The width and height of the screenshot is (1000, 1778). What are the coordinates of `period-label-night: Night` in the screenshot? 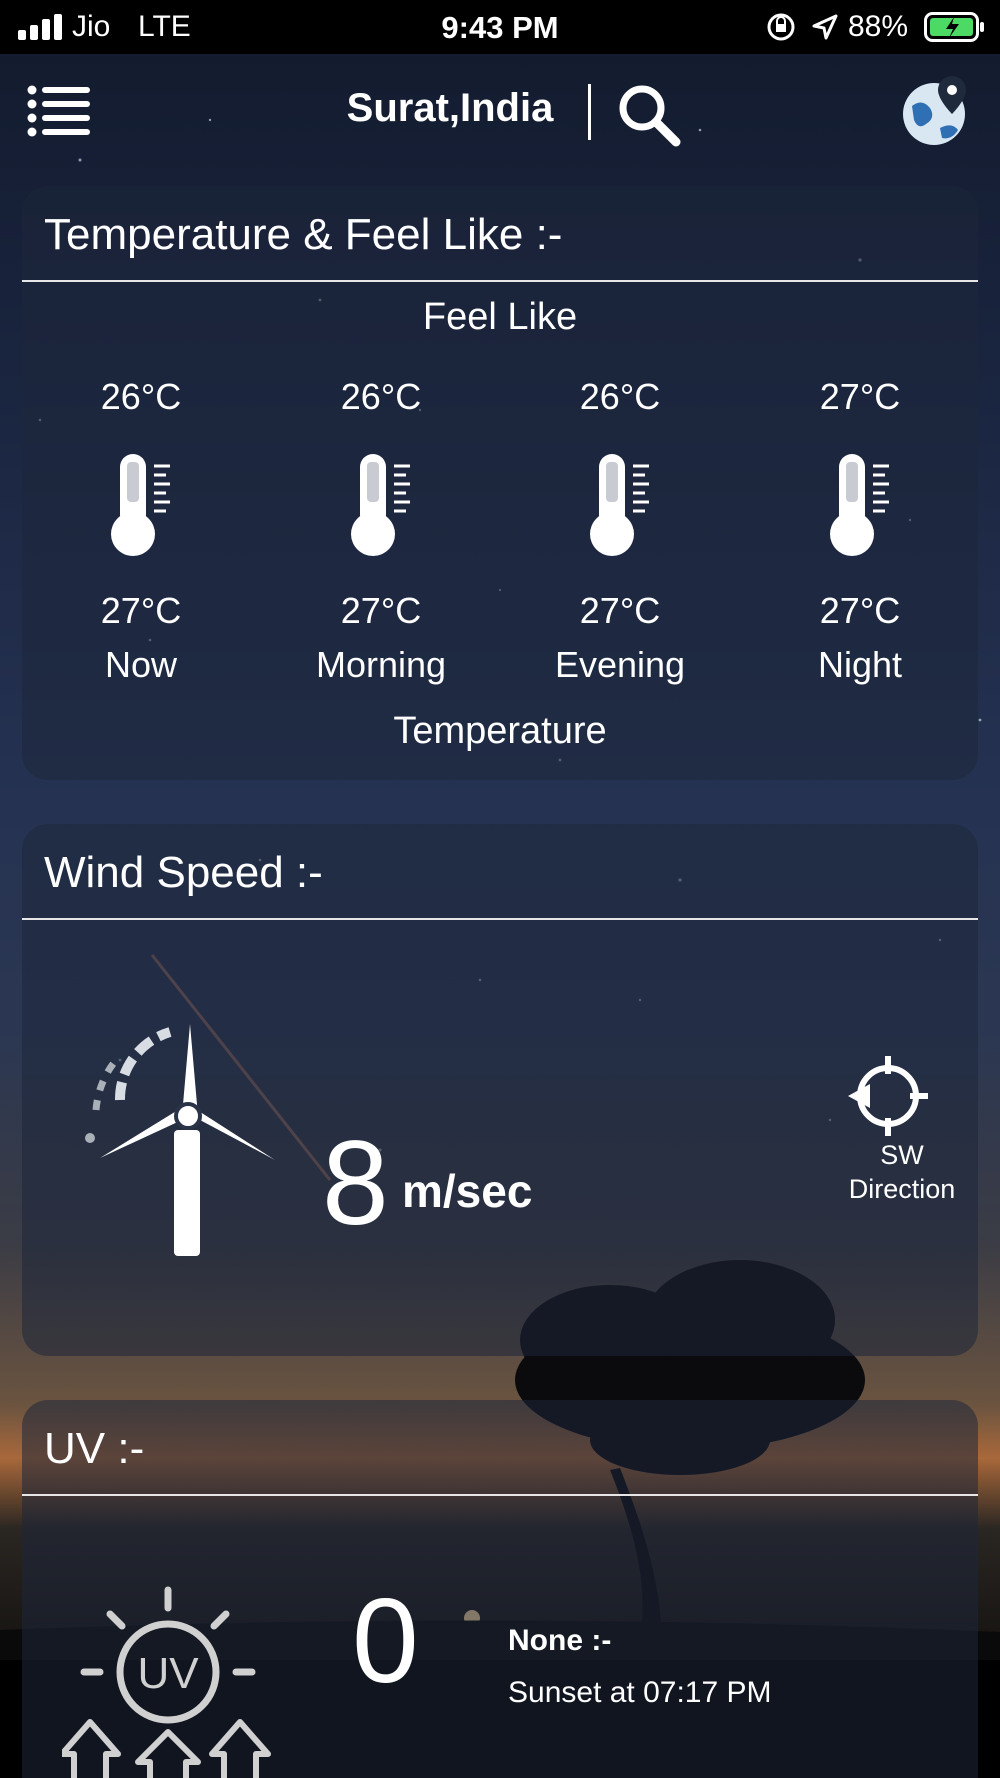 It's located at (860, 664).